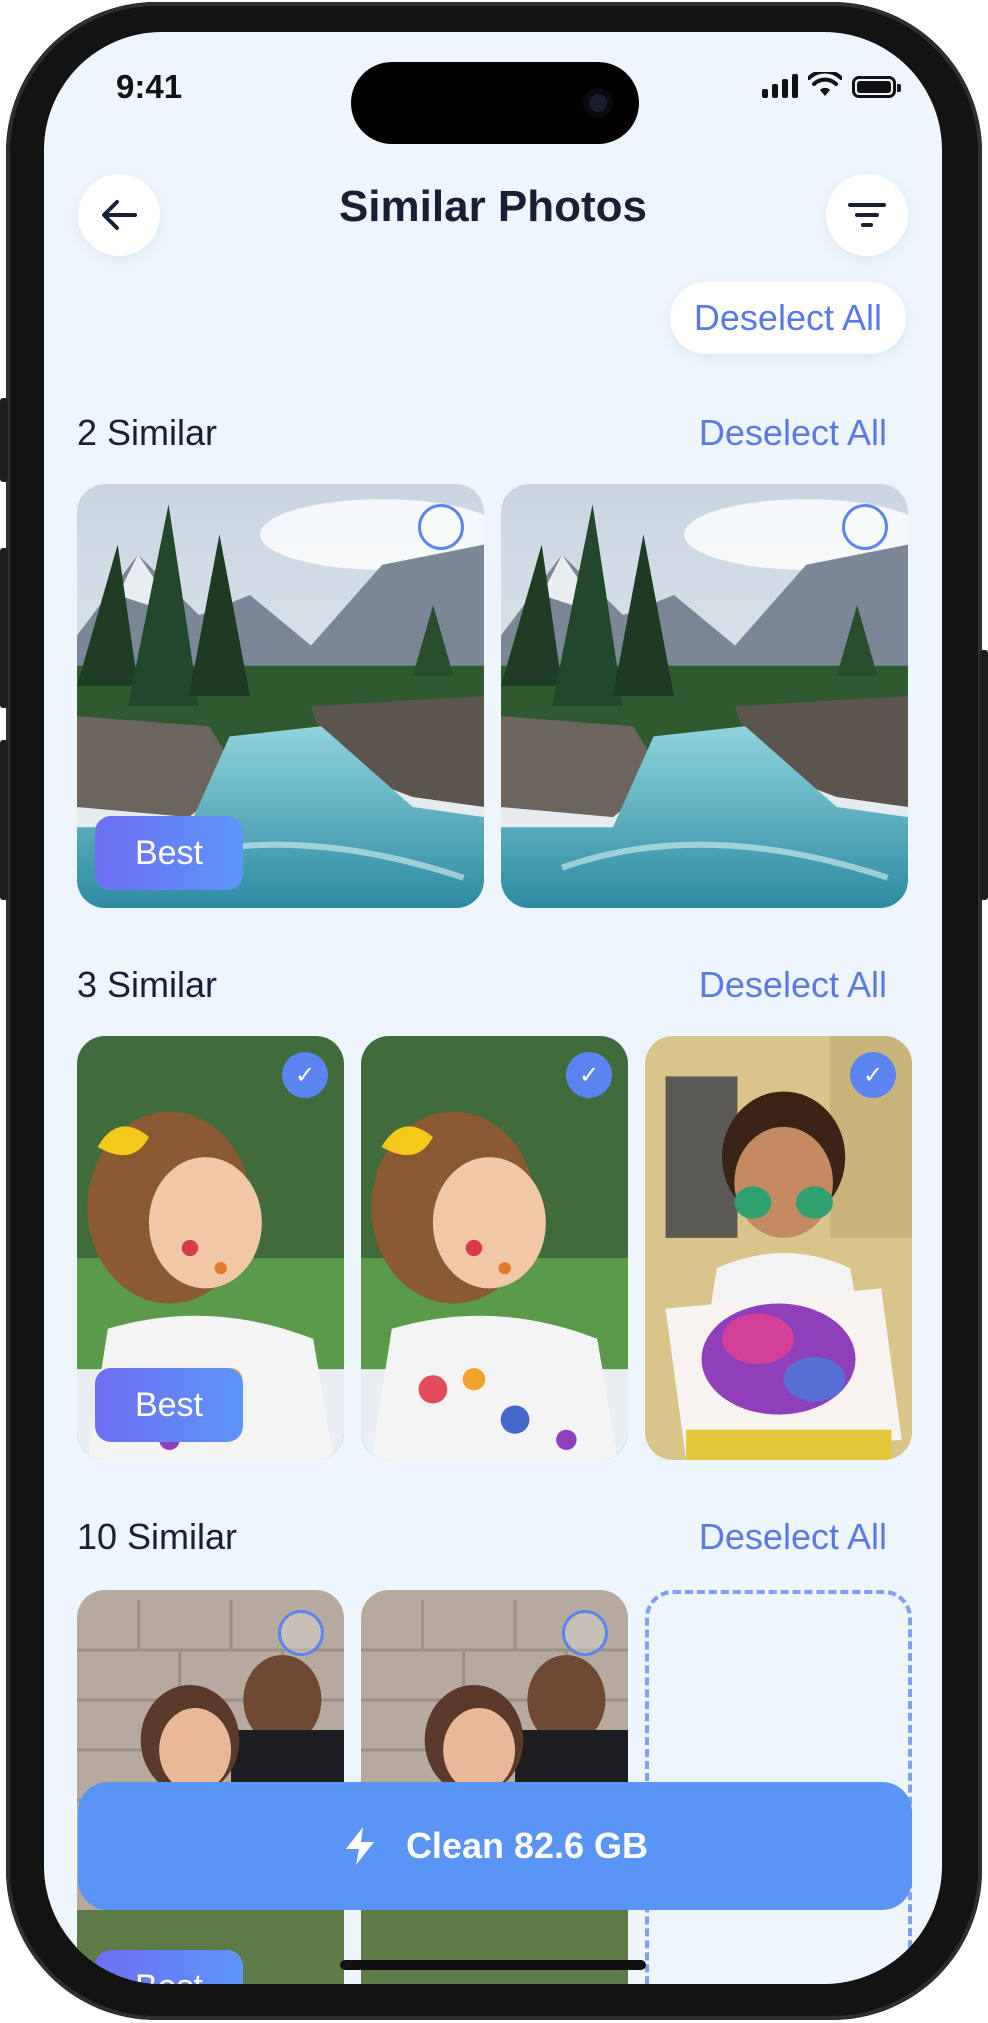 The width and height of the screenshot is (988, 2023). What do you see at coordinates (527, 1845) in the screenshot?
I see `clean-button-label: Clean 82.6 GB` at bounding box center [527, 1845].